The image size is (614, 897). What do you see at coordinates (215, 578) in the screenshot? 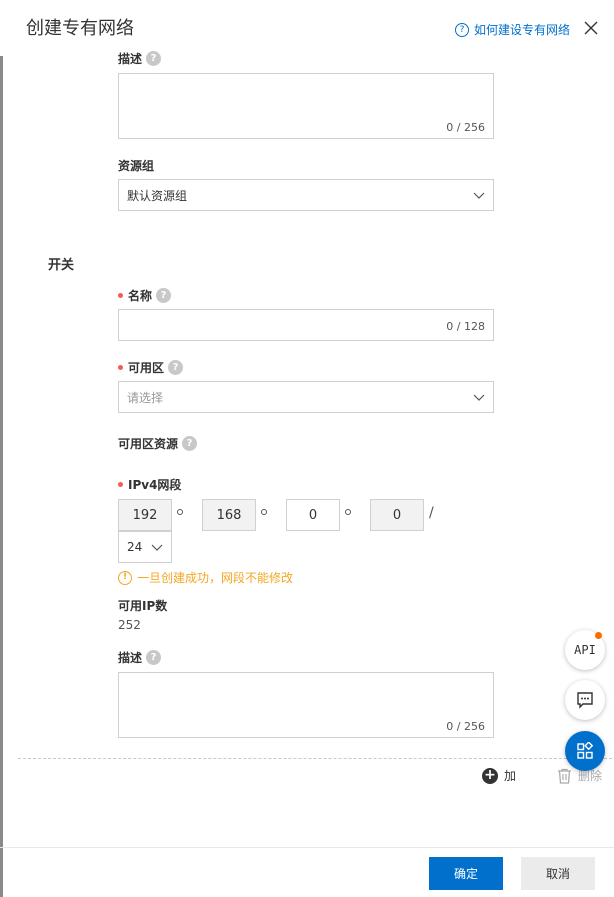
I see `warning-text: 一旦创建成功，网段不能修改` at bounding box center [215, 578].